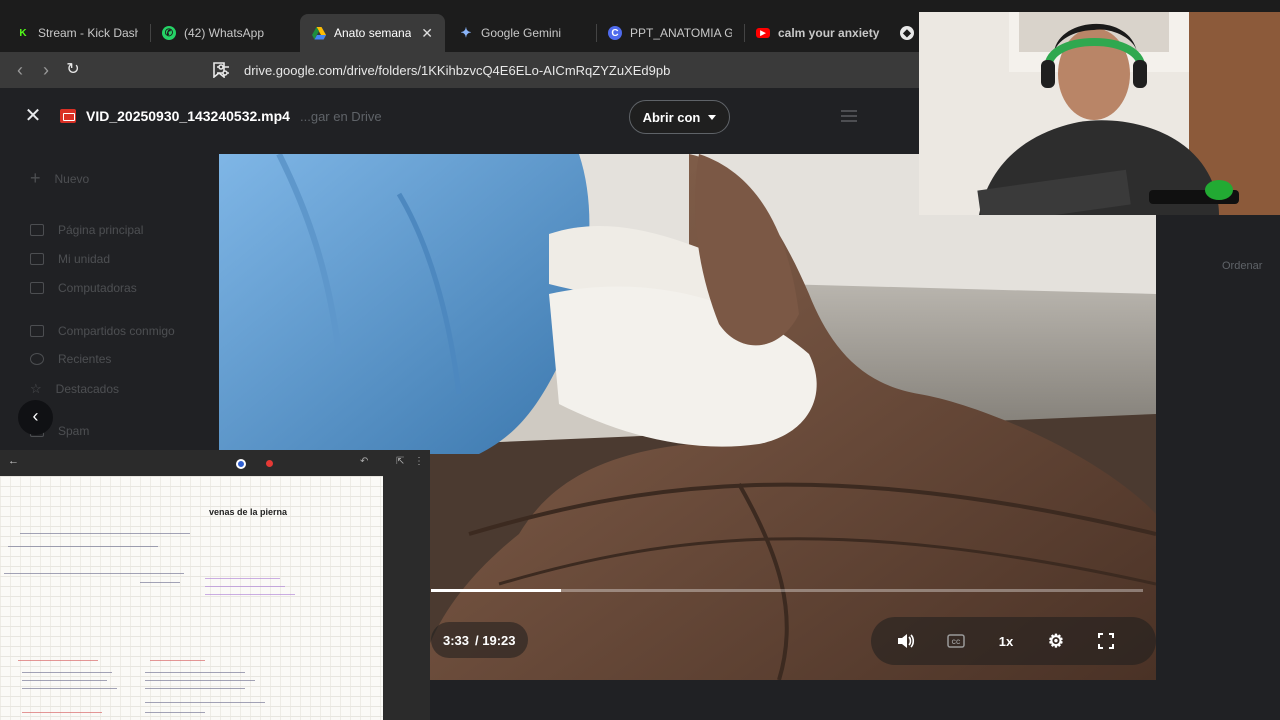 The width and height of the screenshot is (1280, 720). What do you see at coordinates (33, 116) in the screenshot?
I see `close-viewer-button: ✕` at bounding box center [33, 116].